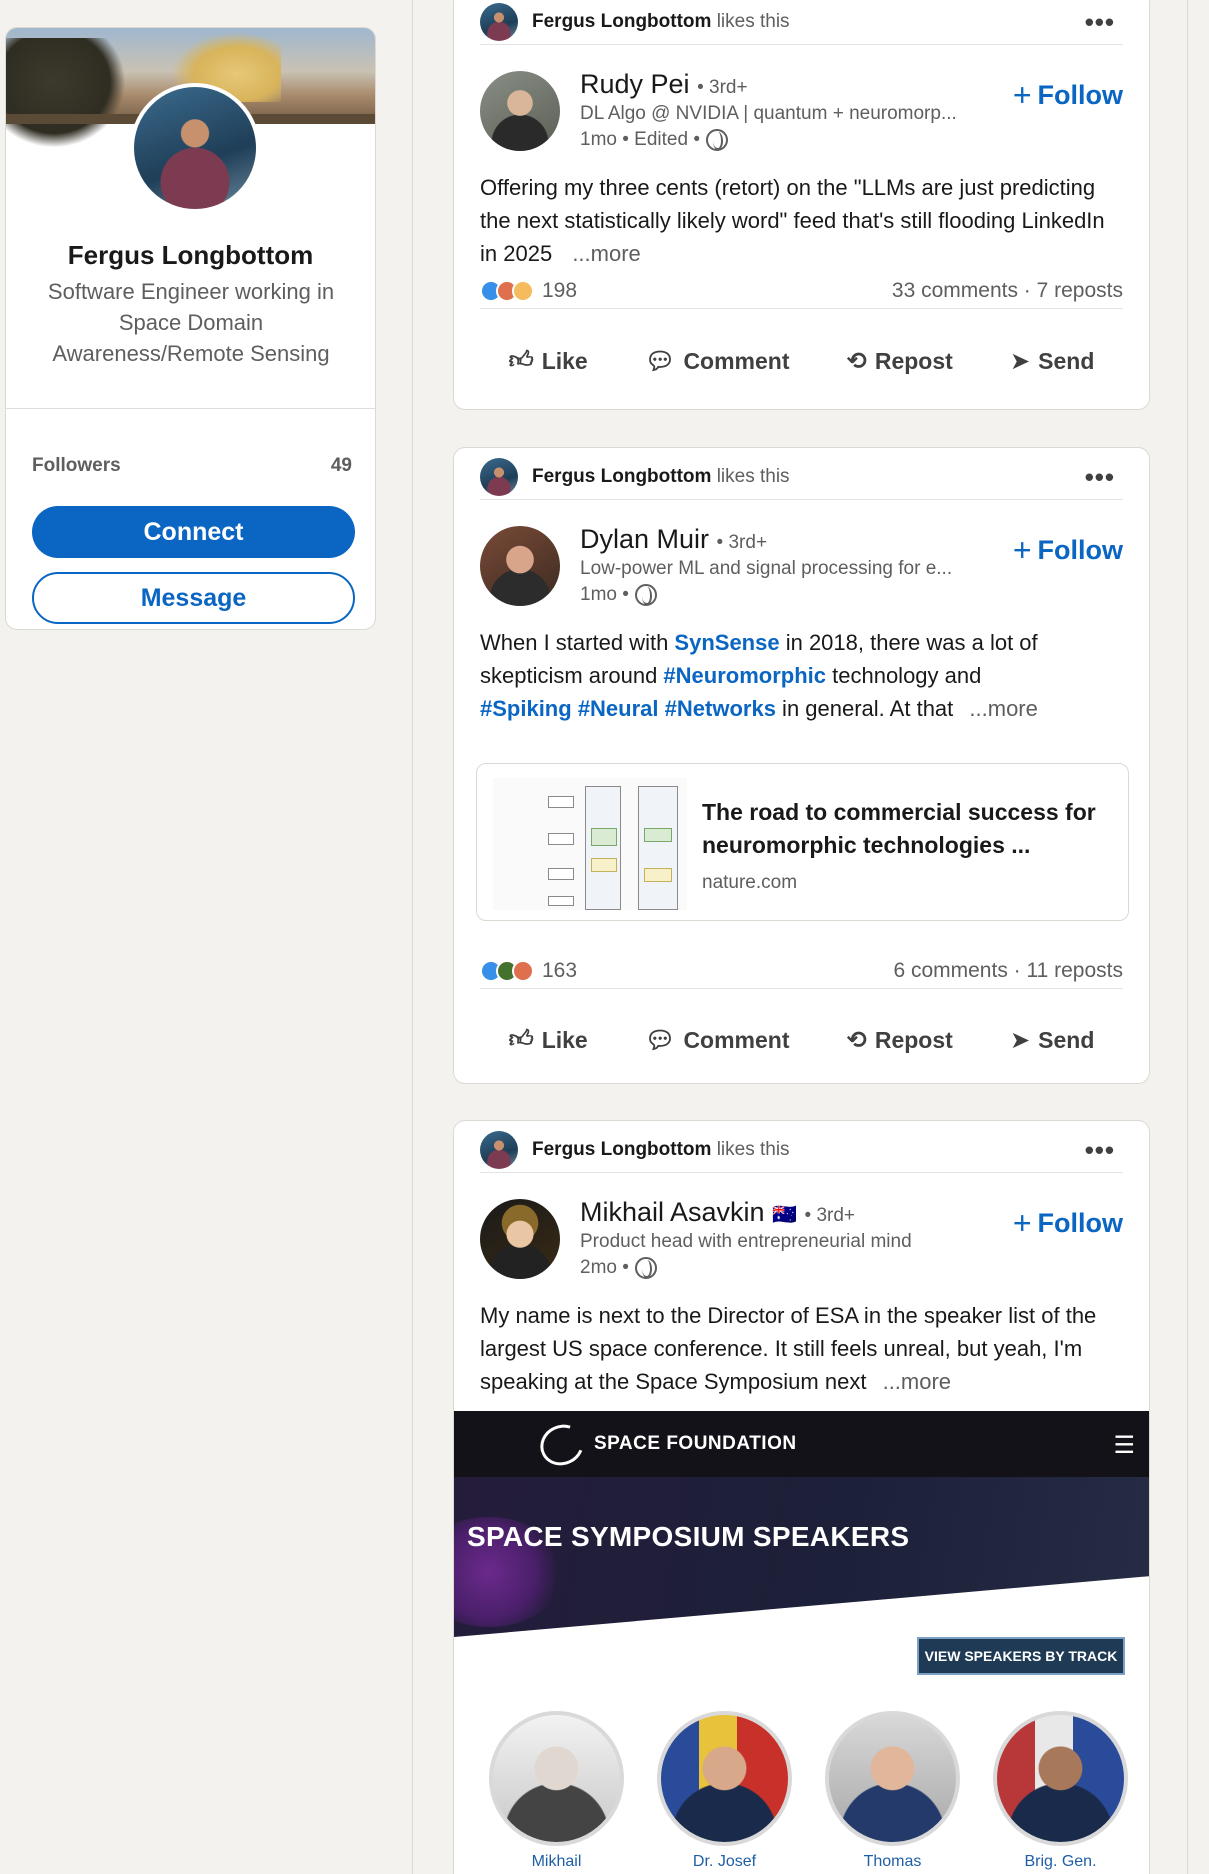 The image size is (1209, 1874). What do you see at coordinates (1008, 971) in the screenshot?
I see `comments-reposts-count: 6 comments · 11 reposts` at bounding box center [1008, 971].